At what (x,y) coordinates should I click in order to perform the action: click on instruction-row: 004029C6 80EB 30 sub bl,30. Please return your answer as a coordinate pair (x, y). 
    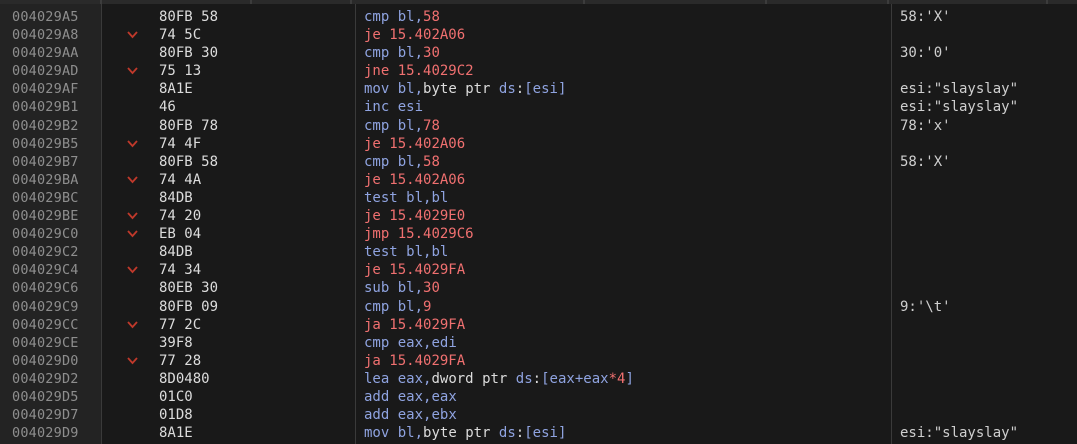
    Looking at the image, I should click on (538, 288).